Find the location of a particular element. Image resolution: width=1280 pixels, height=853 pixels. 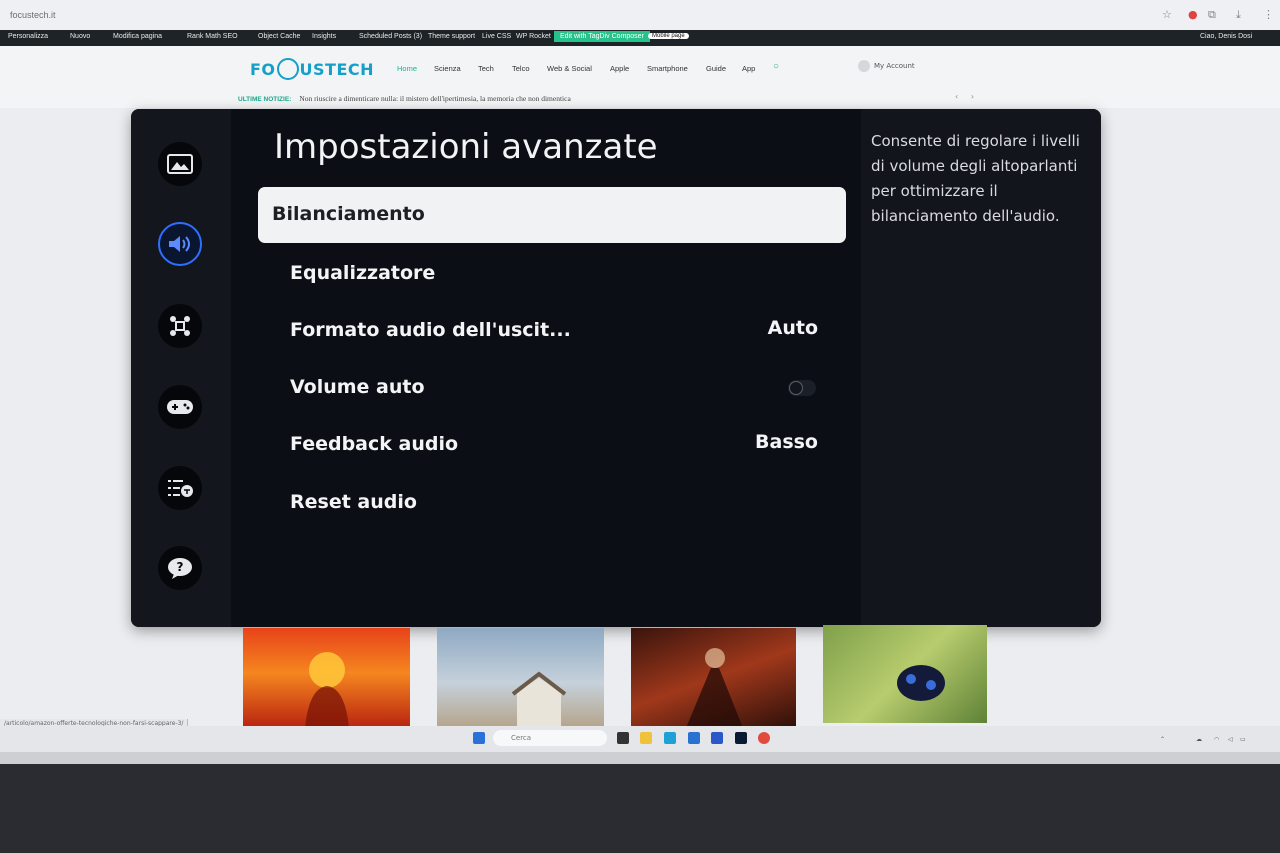

logo-text-right: USTECH is located at coordinates (337, 69).